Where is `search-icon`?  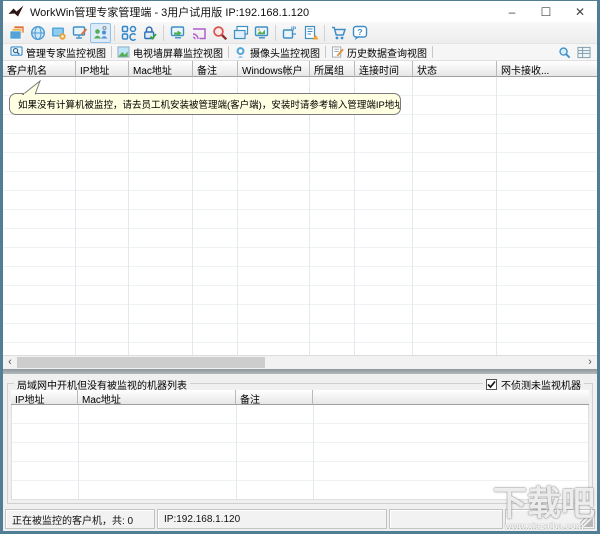 search-icon is located at coordinates (564, 52).